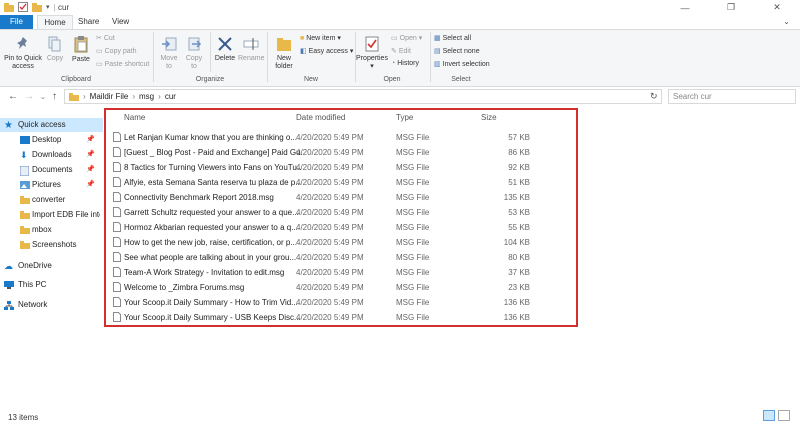 The width and height of the screenshot is (800, 425). I want to click on close-button: ✕, so click(777, 7).